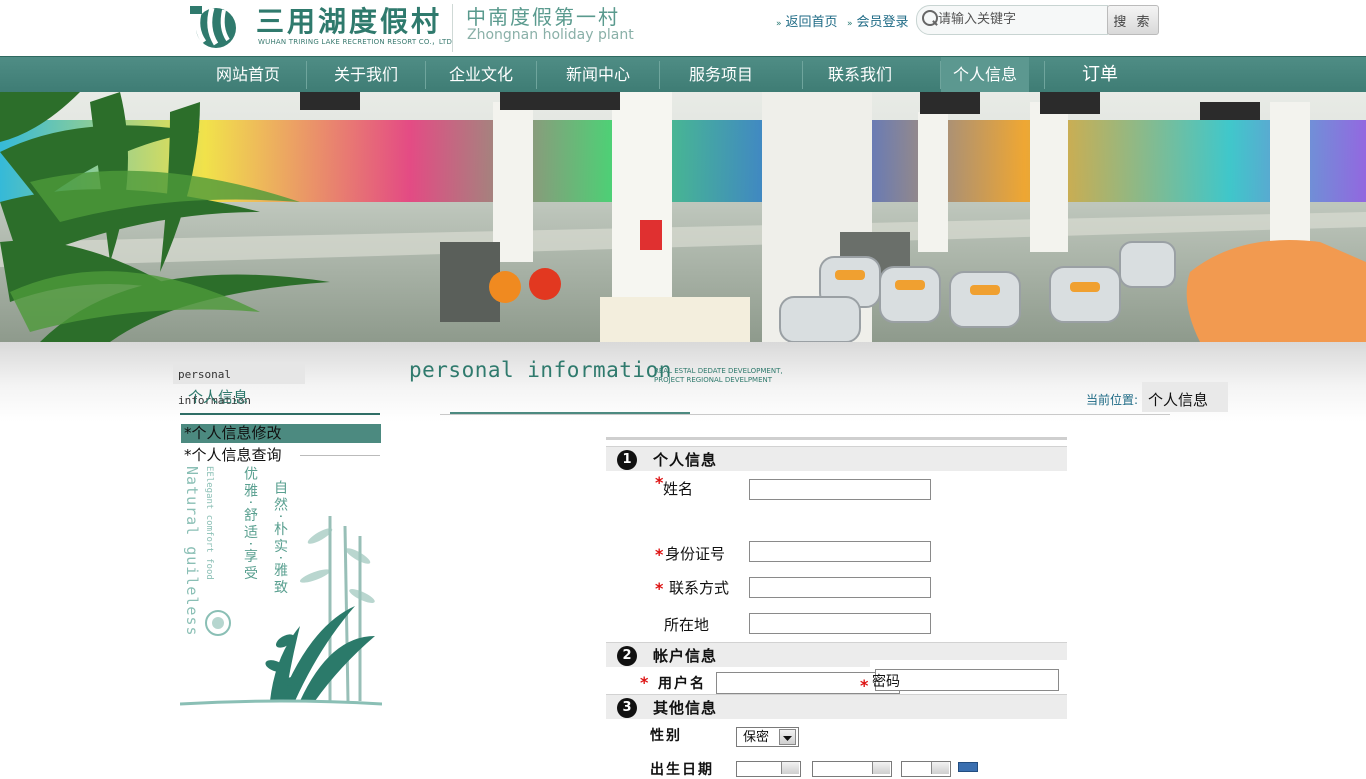  Describe the element at coordinates (452, 28) in the screenshot. I see `header-divider` at that location.